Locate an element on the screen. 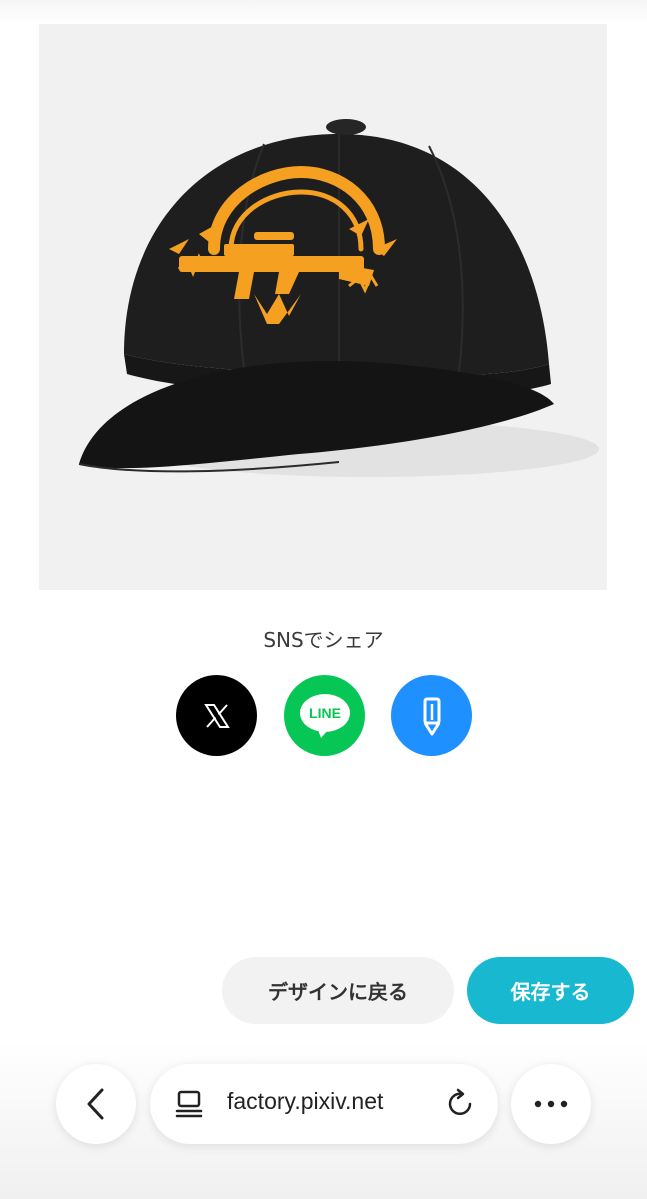 Image resolution: width=647 pixels, height=1199 pixels. share-title: SNSでシェア is located at coordinates (323, 640).